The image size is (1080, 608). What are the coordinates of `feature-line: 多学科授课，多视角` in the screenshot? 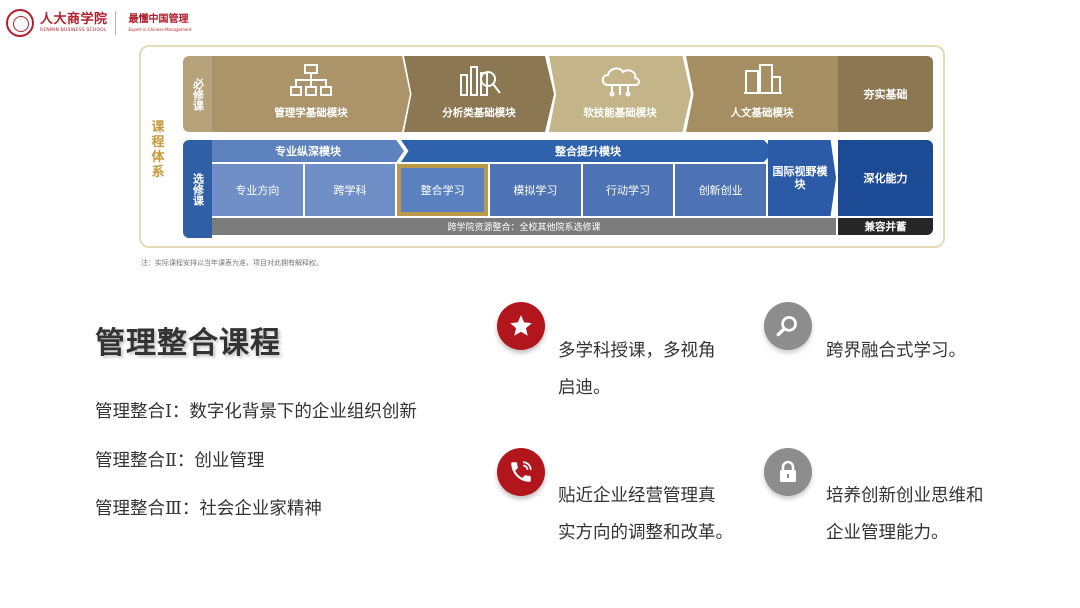 It's located at (637, 351).